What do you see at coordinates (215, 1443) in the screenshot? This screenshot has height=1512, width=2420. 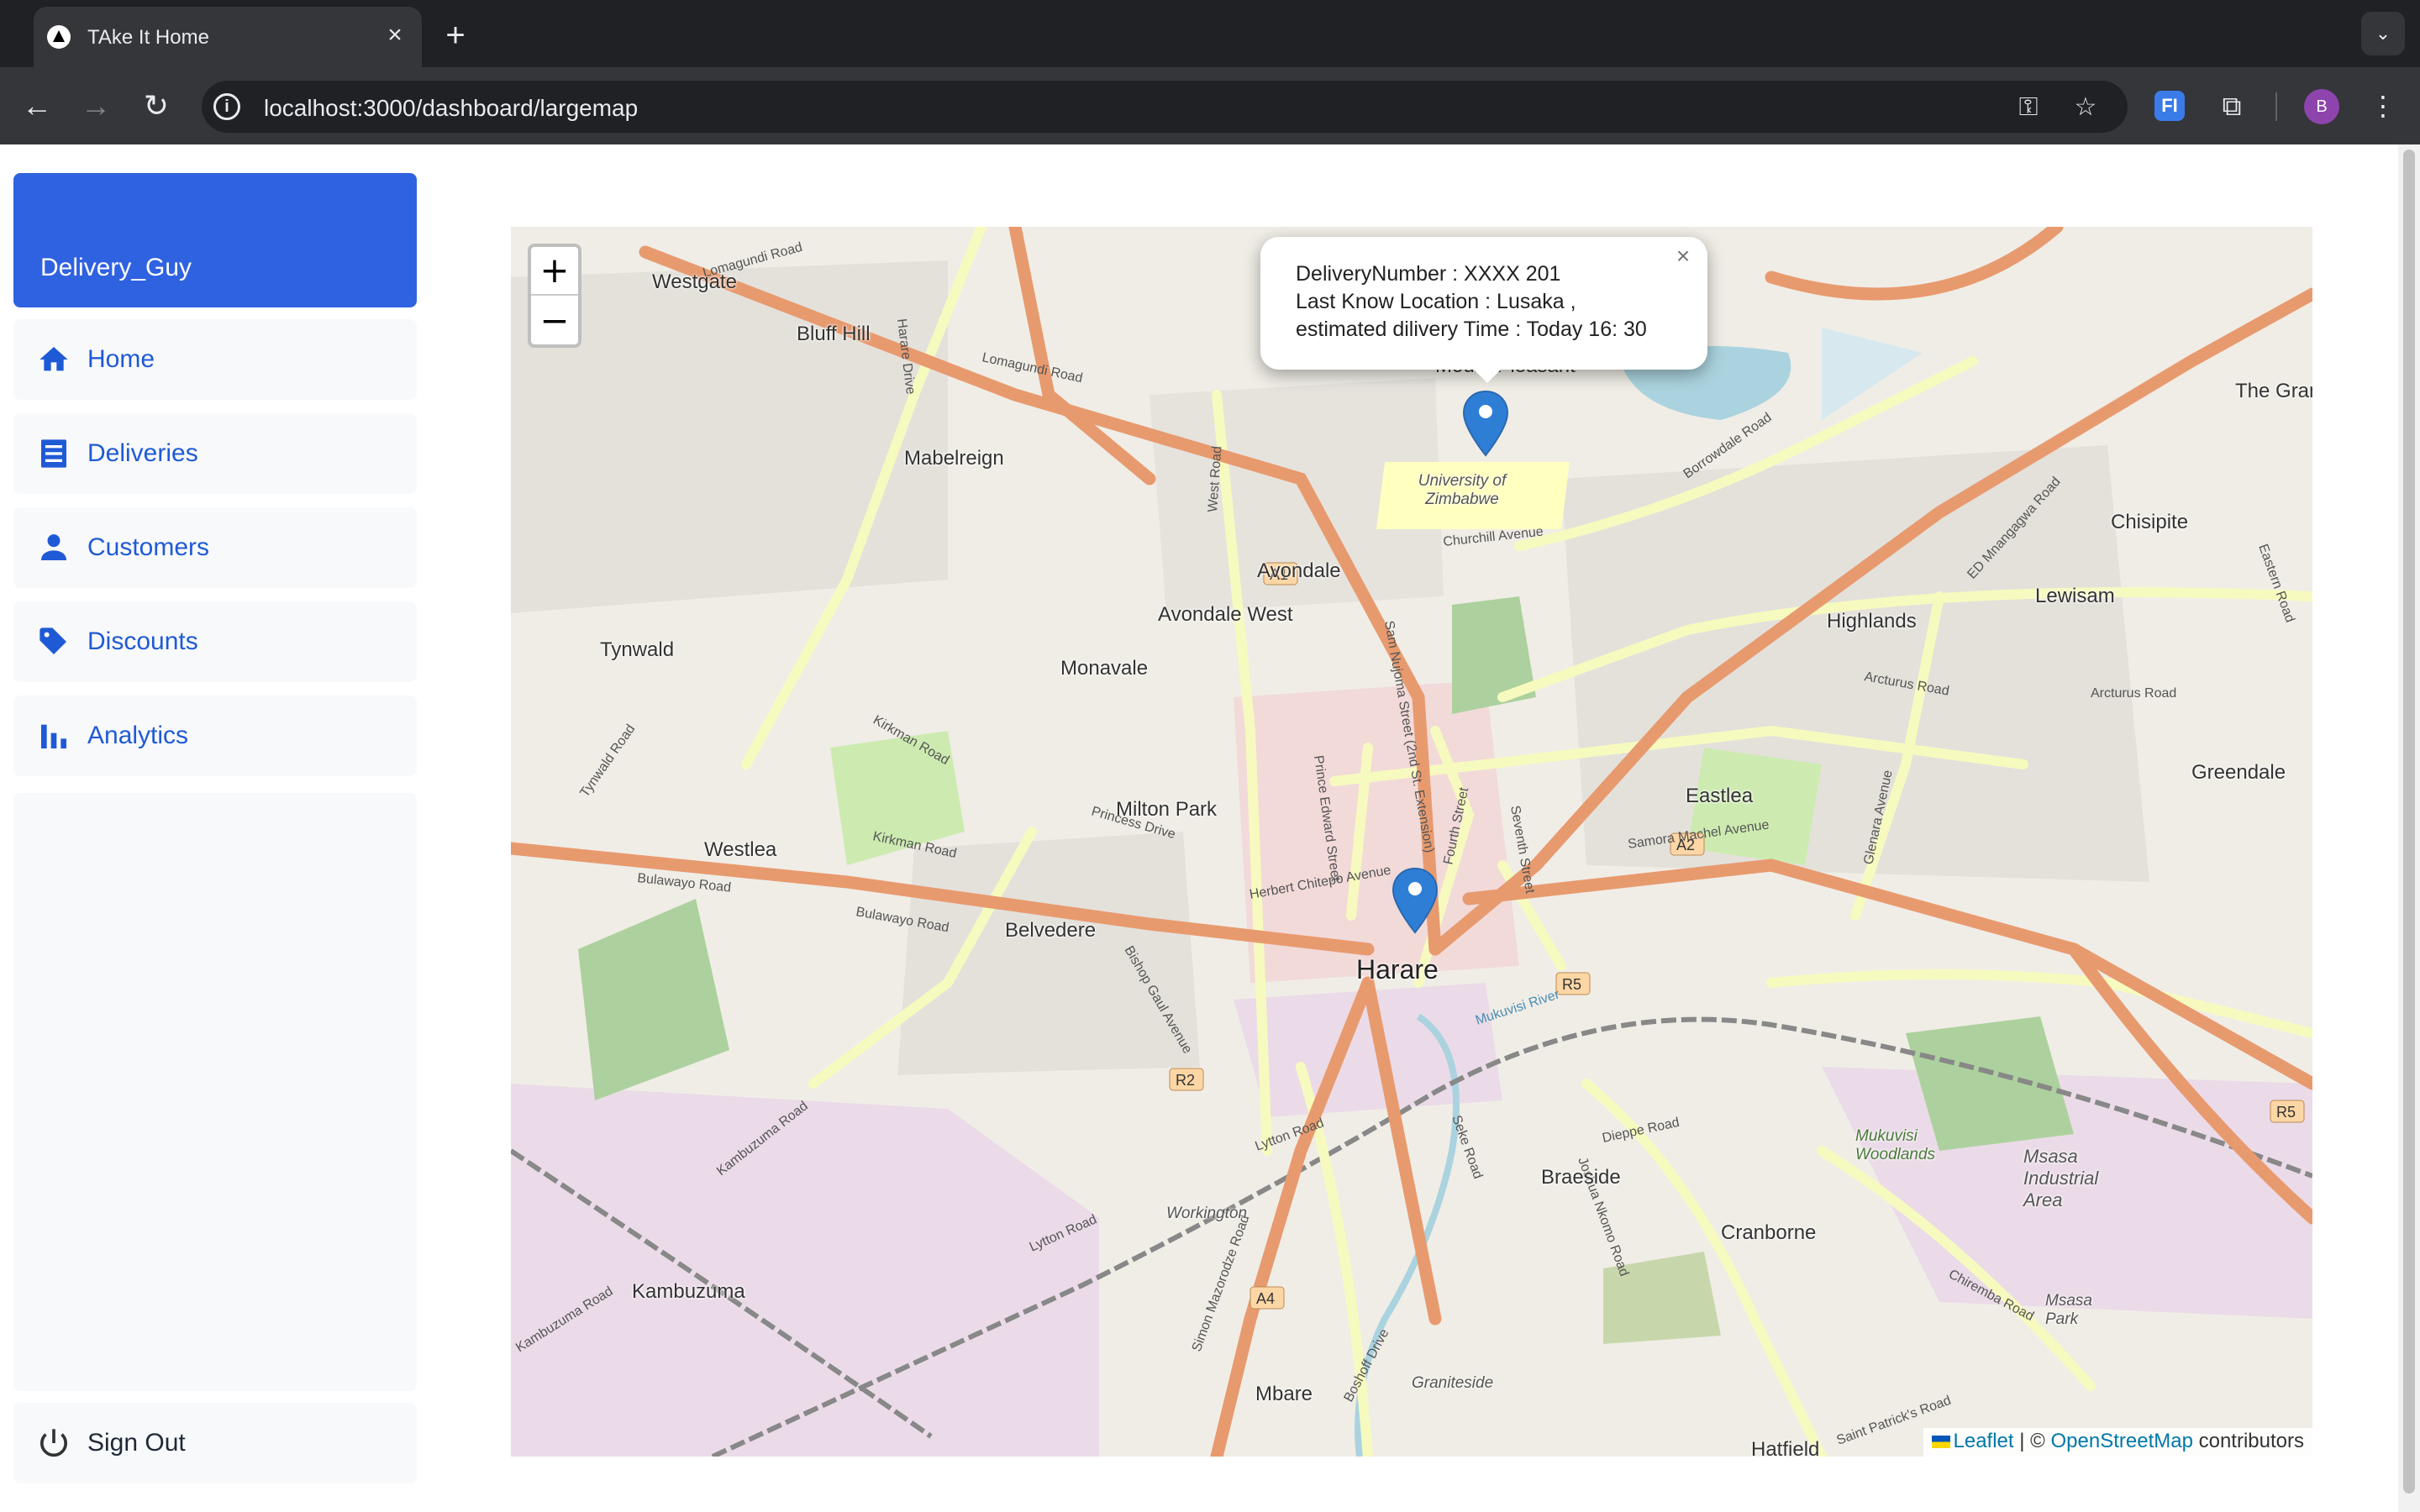 I see `sign-out-button: Sign Out` at bounding box center [215, 1443].